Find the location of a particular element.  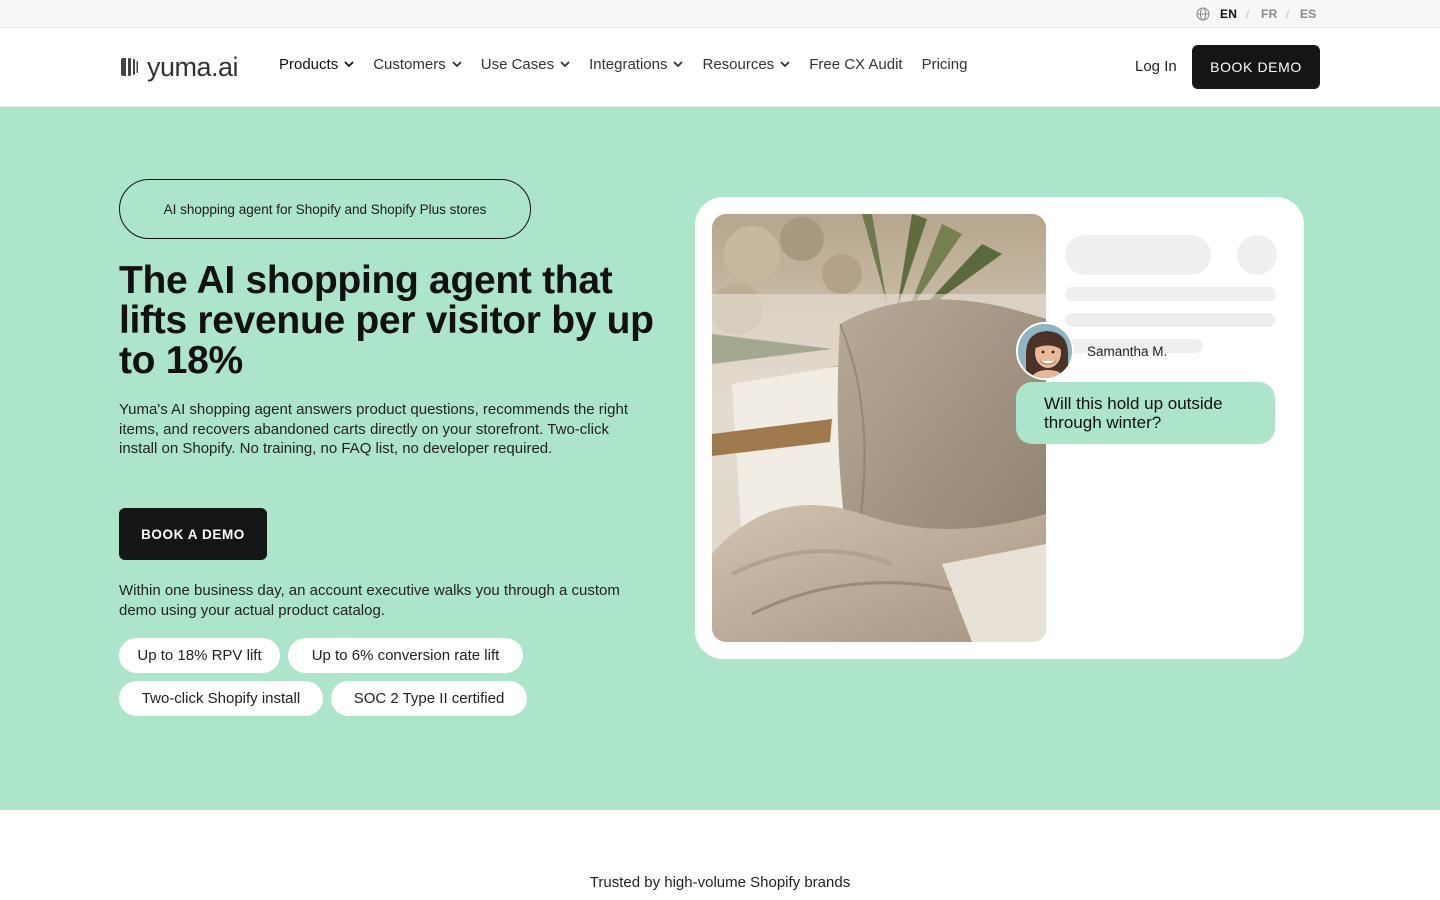

nav-resources: Resources is located at coordinates (746, 64).